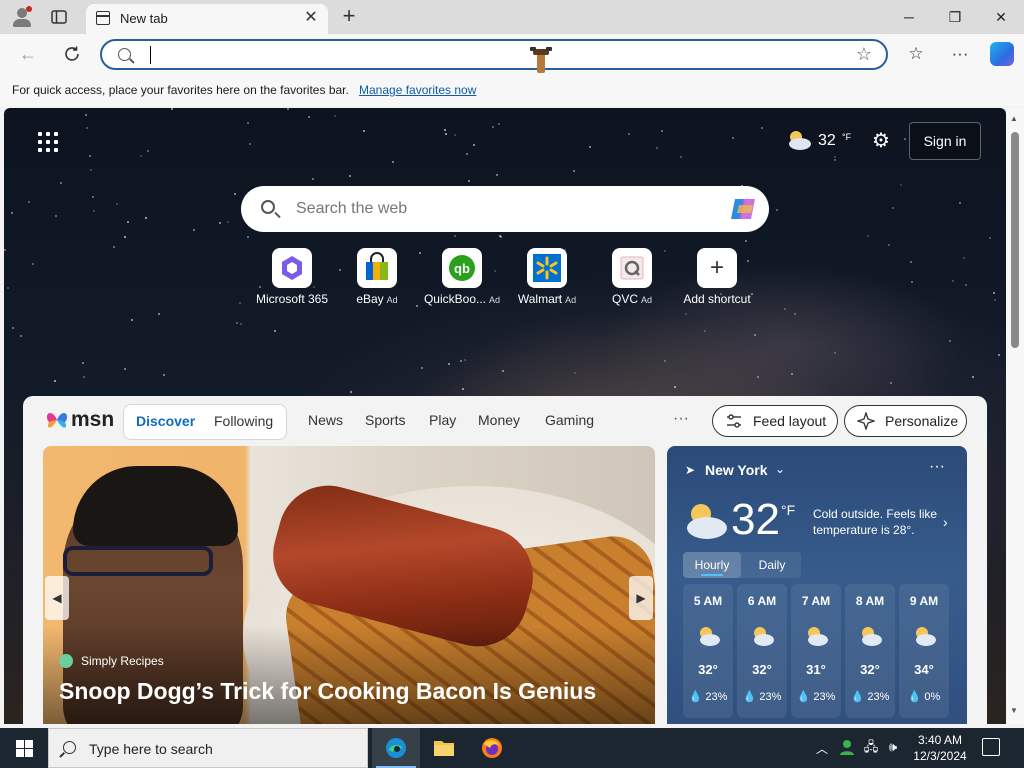 The image size is (1024, 768). What do you see at coordinates (893, 747) in the screenshot?
I see `volume-icon: 🕪` at bounding box center [893, 747].